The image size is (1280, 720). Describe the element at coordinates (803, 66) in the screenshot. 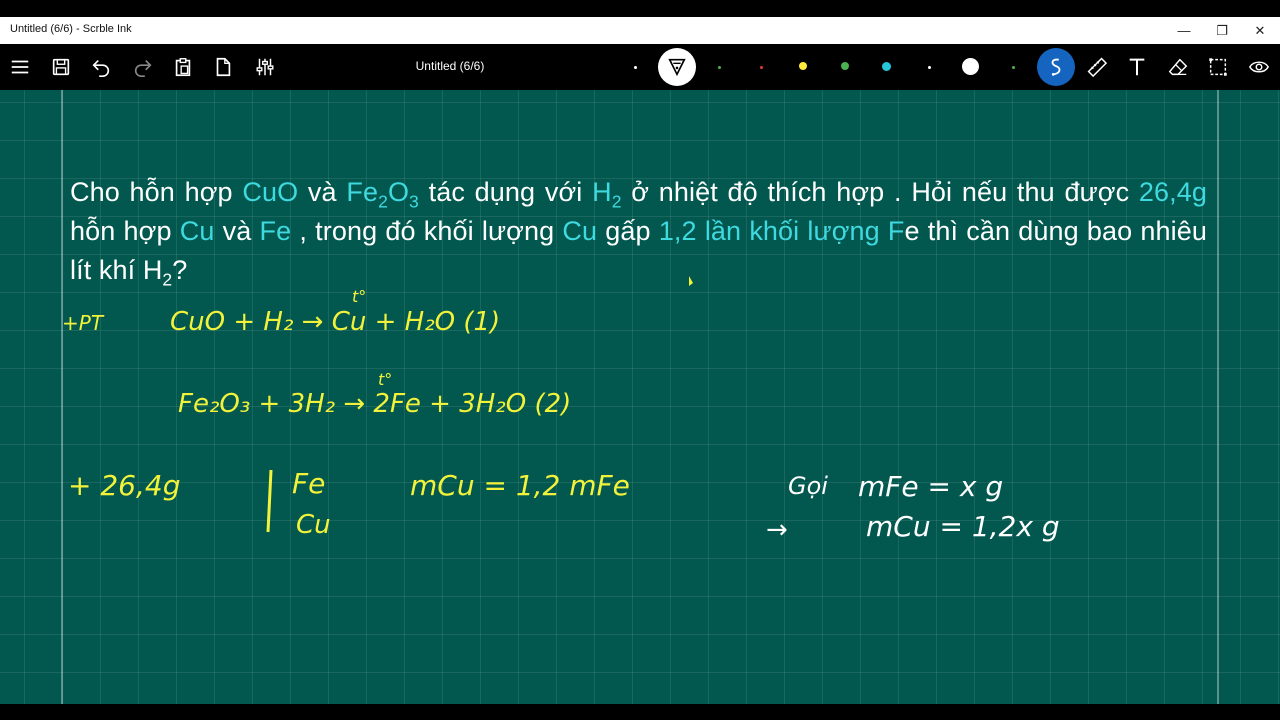

I see `pen-color-yellow` at that location.